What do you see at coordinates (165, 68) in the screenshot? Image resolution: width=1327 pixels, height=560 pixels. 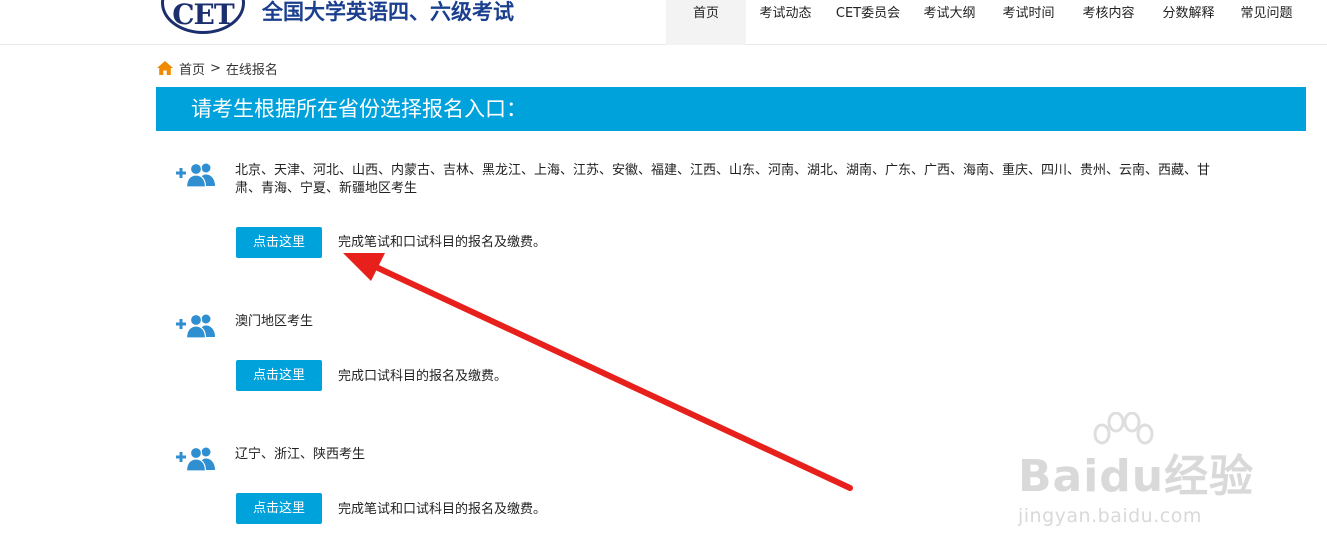 I see `home-icon` at bounding box center [165, 68].